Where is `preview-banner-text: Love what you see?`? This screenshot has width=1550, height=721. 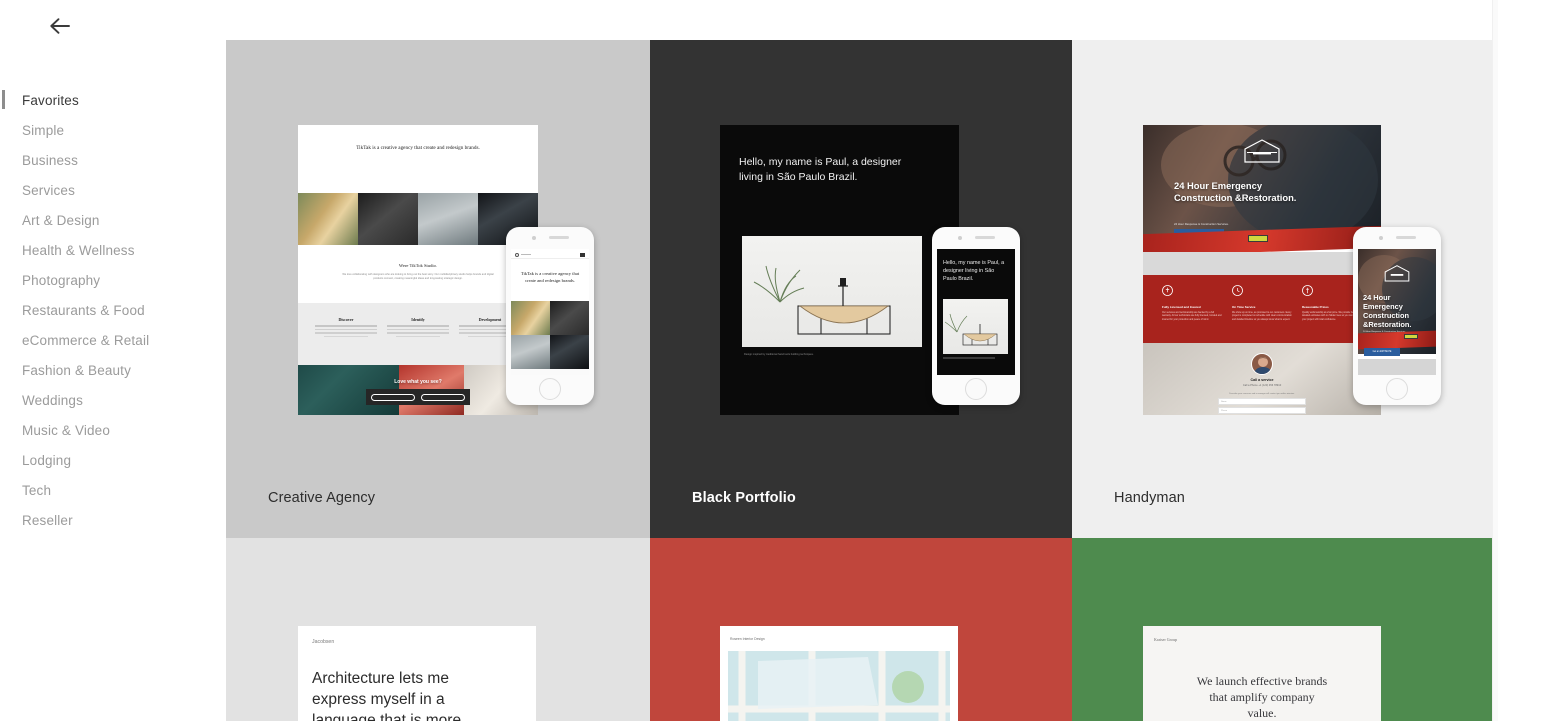 preview-banner-text: Love what you see? is located at coordinates (418, 382).